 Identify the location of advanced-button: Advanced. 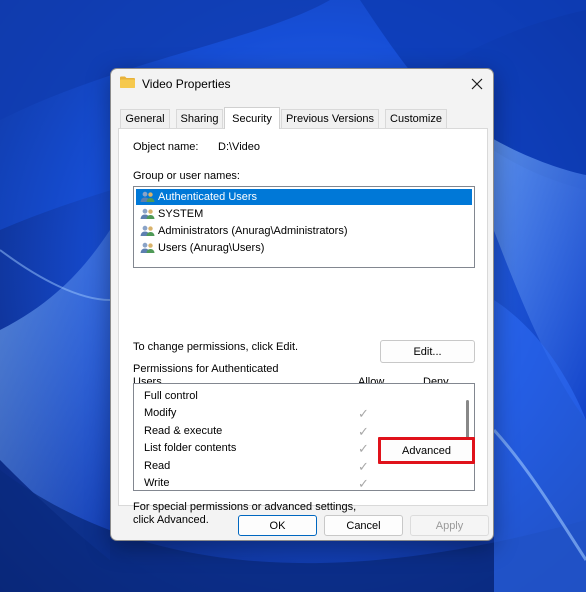
(426, 450).